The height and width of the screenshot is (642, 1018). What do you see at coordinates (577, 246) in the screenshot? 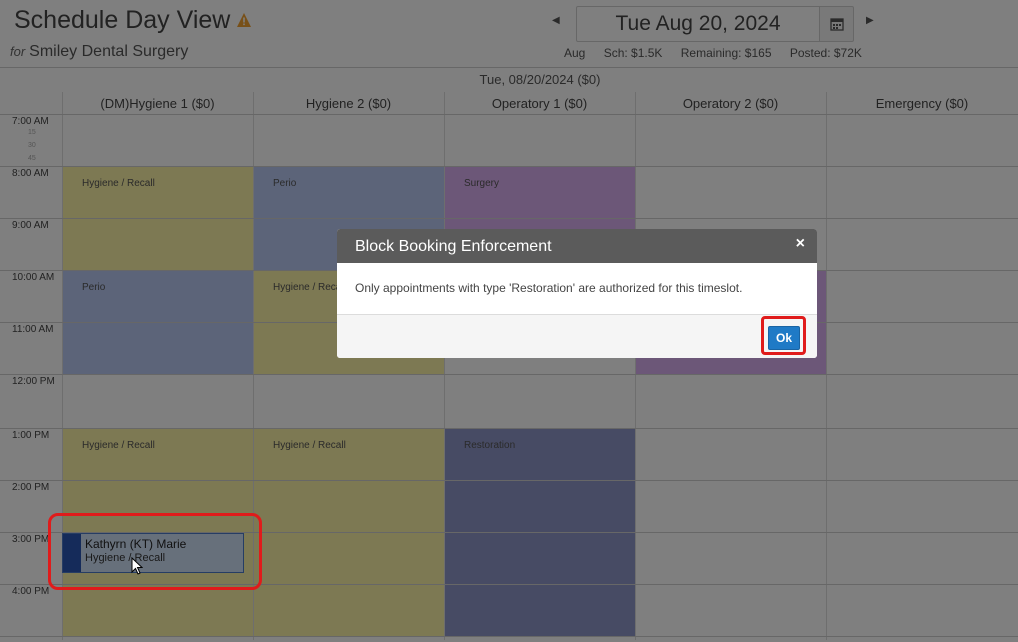
I see `dialog-header: Block Booking Enforcement ×` at bounding box center [577, 246].